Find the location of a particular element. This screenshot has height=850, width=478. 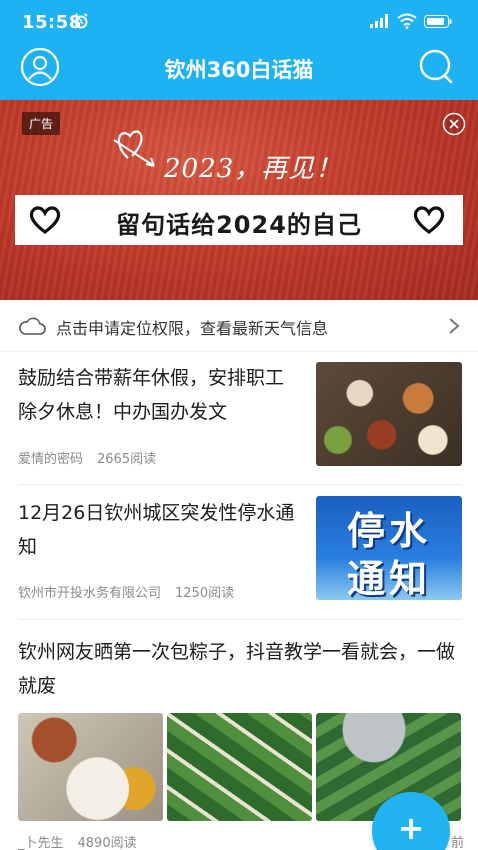

article-meta: 爱情的密码 2665阅读 is located at coordinates (87, 457).